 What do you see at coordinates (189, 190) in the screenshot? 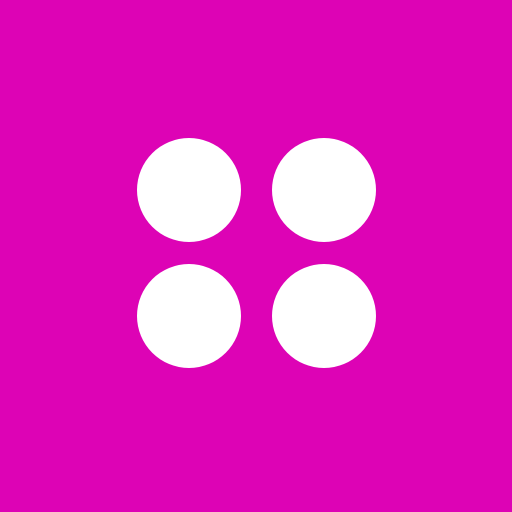
I see `top-left-dot` at bounding box center [189, 190].